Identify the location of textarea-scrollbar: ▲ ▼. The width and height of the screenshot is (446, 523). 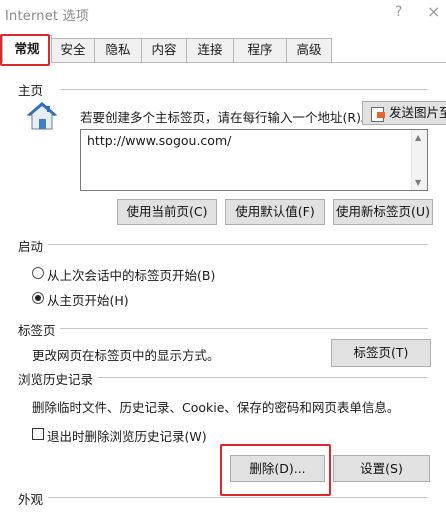
(419, 160).